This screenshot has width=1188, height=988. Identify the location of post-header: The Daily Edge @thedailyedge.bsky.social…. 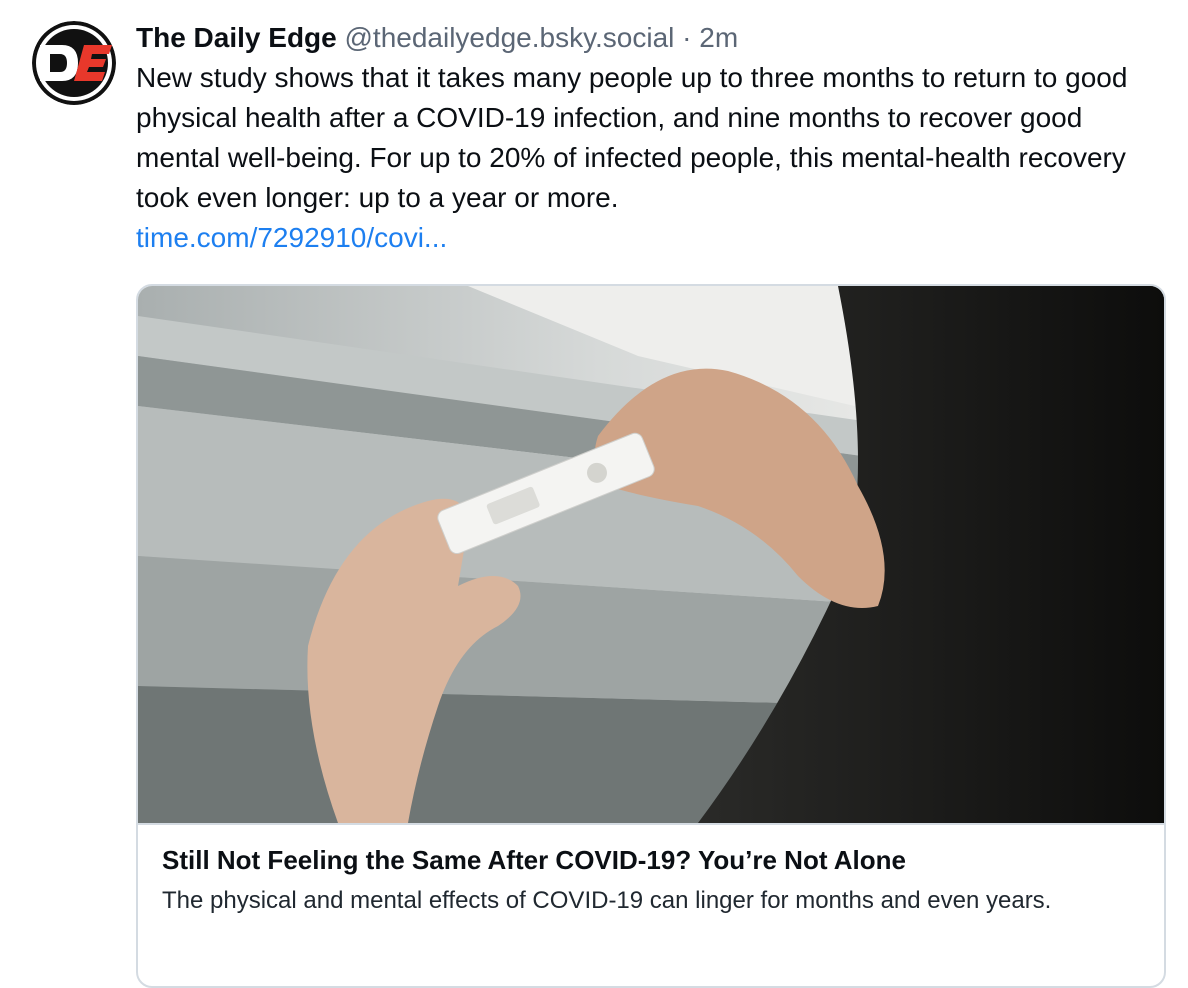
(651, 38).